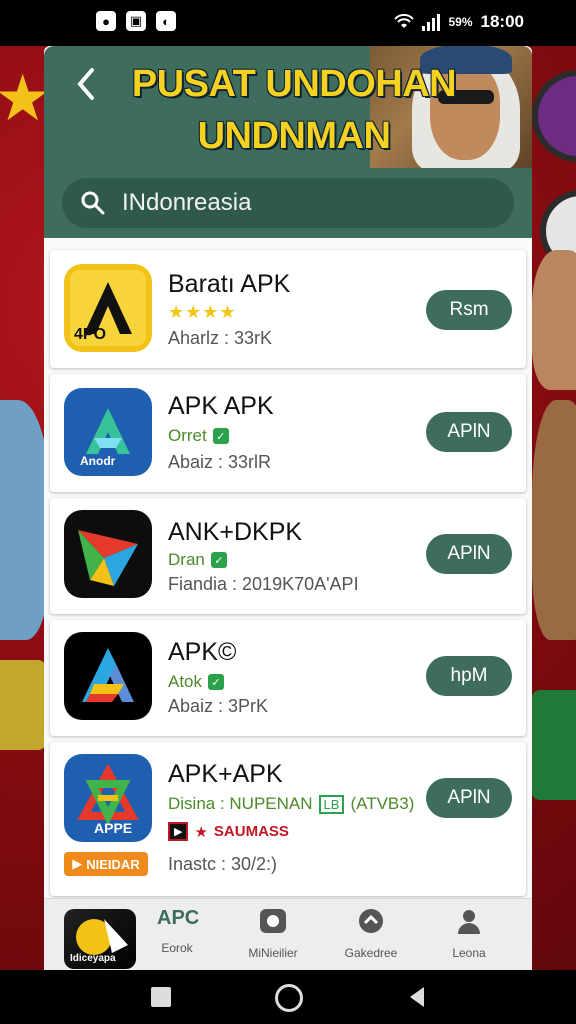 The image size is (576, 1024). Describe the element at coordinates (187, 435) in the screenshot. I see `app-meta-2-text: Orret` at that location.